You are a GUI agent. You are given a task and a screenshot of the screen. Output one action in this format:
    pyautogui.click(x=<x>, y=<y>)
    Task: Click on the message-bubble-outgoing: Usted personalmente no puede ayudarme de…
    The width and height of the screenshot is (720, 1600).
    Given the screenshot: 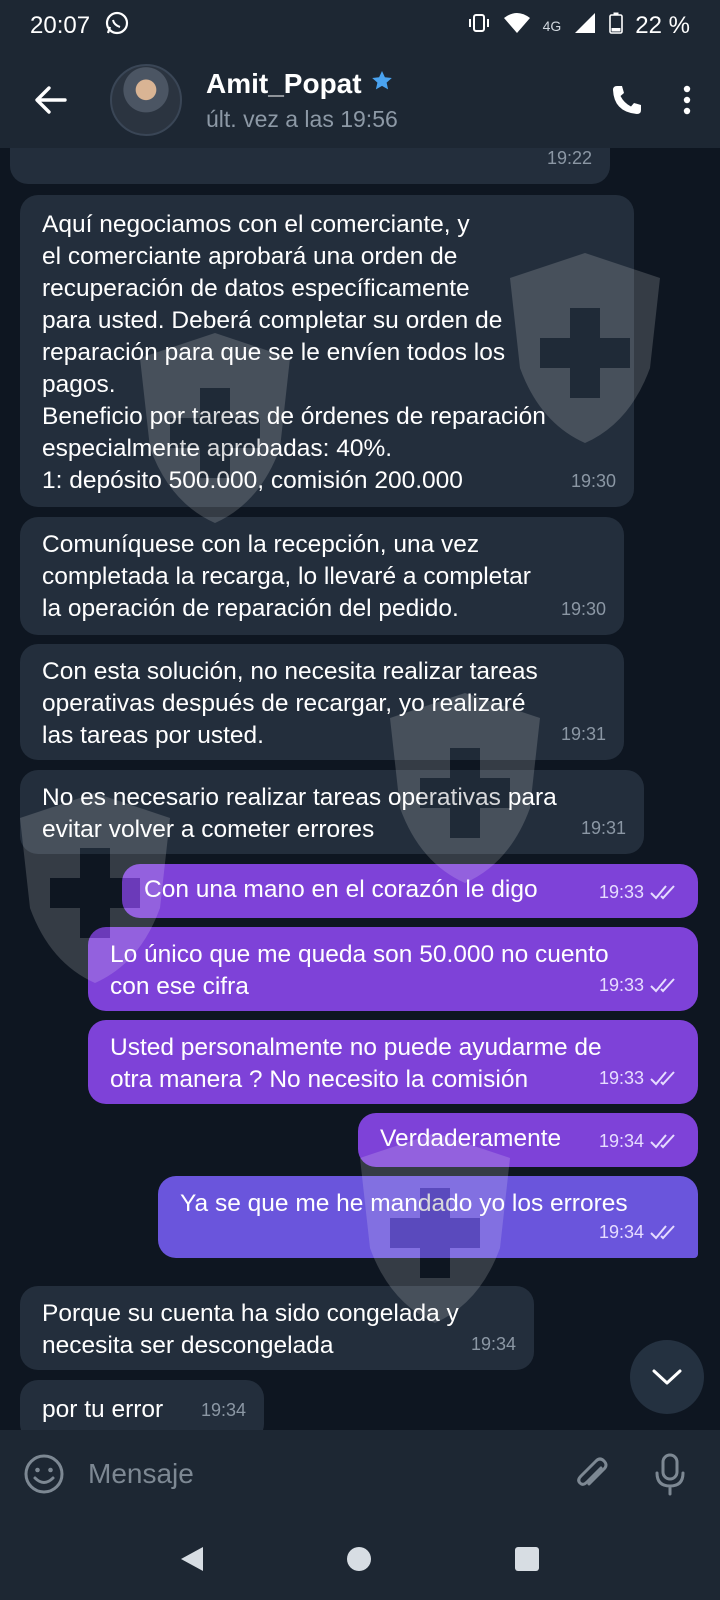 What is the action you would take?
    pyautogui.click(x=393, y=1062)
    